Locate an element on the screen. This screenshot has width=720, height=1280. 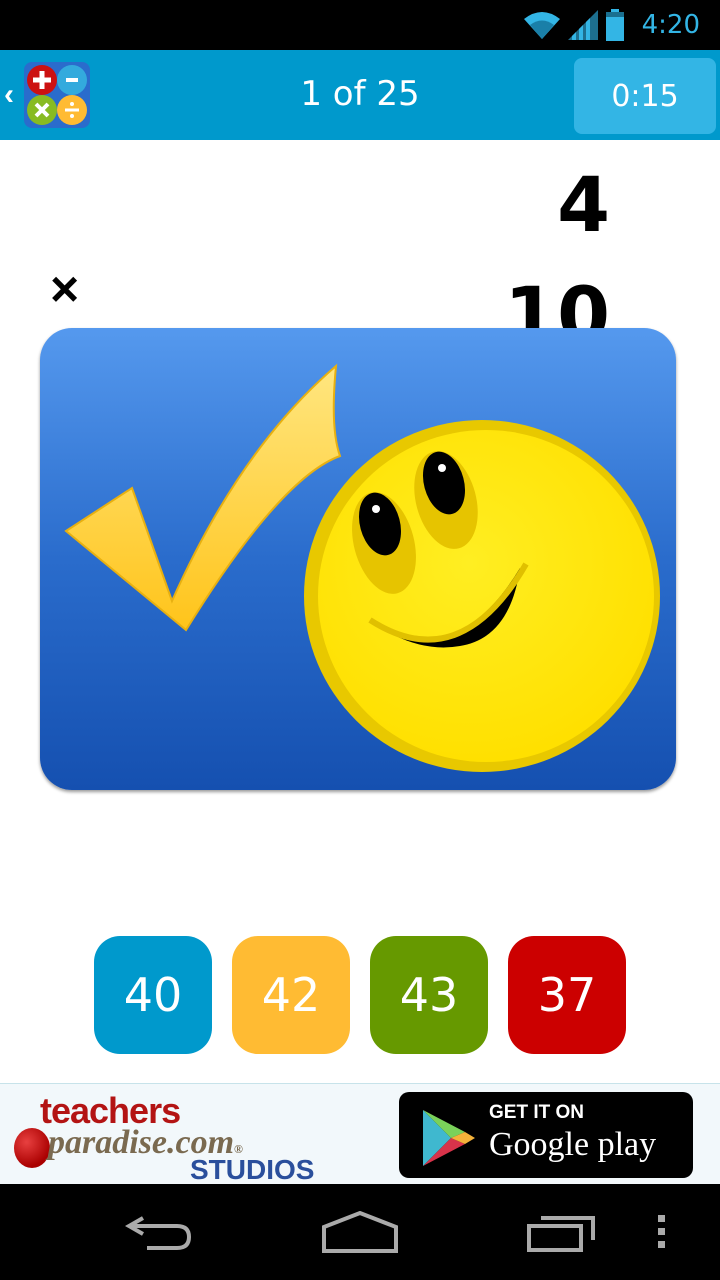
app-bar: ‹ 1 of 25 0:15 is located at coordinates (360, 95).